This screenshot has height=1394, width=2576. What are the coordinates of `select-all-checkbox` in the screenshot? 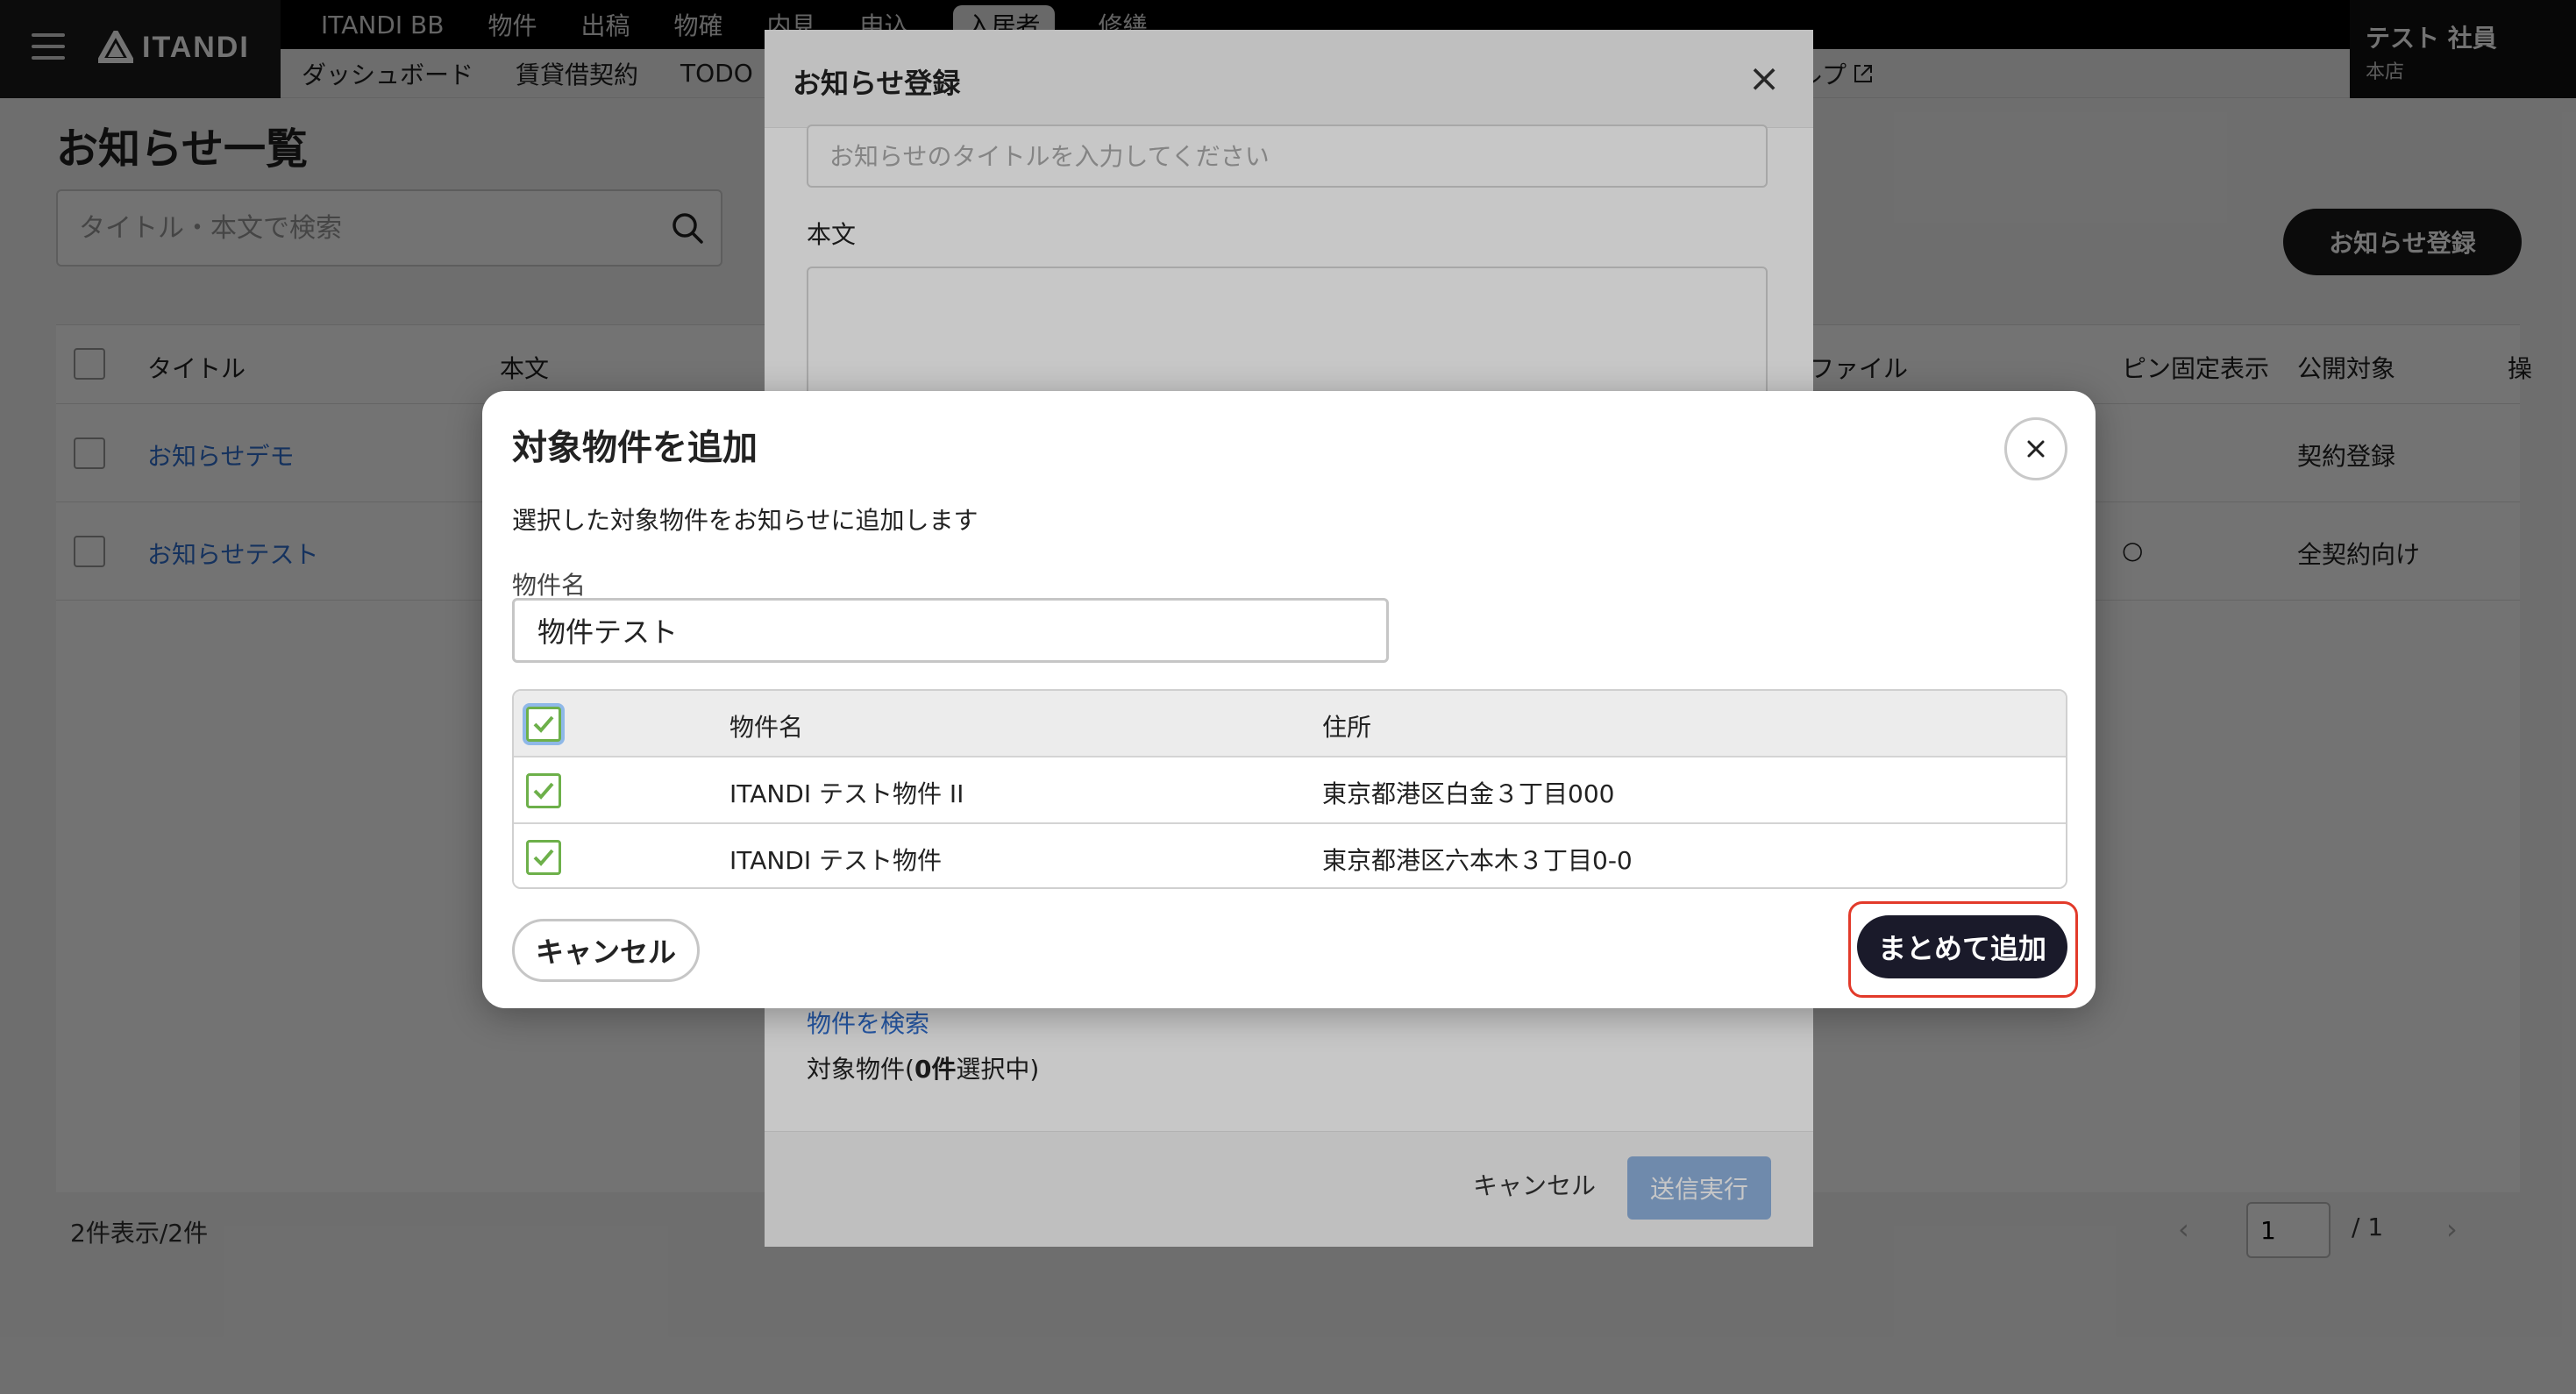 It's located at (543, 724).